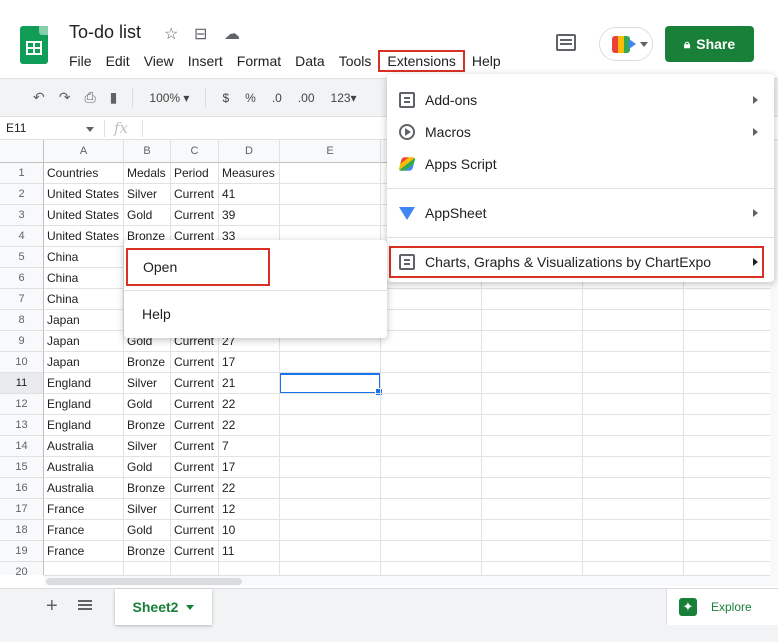 This screenshot has height=642, width=778. Describe the element at coordinates (22, 568) in the screenshot. I see `row-header: 20` at that location.